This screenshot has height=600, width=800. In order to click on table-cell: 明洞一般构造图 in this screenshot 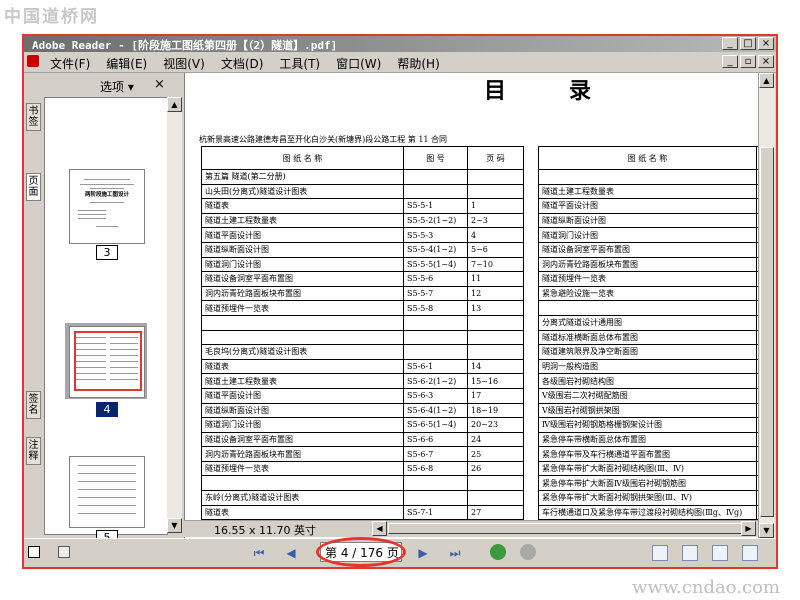, I will do `click(647, 366)`.